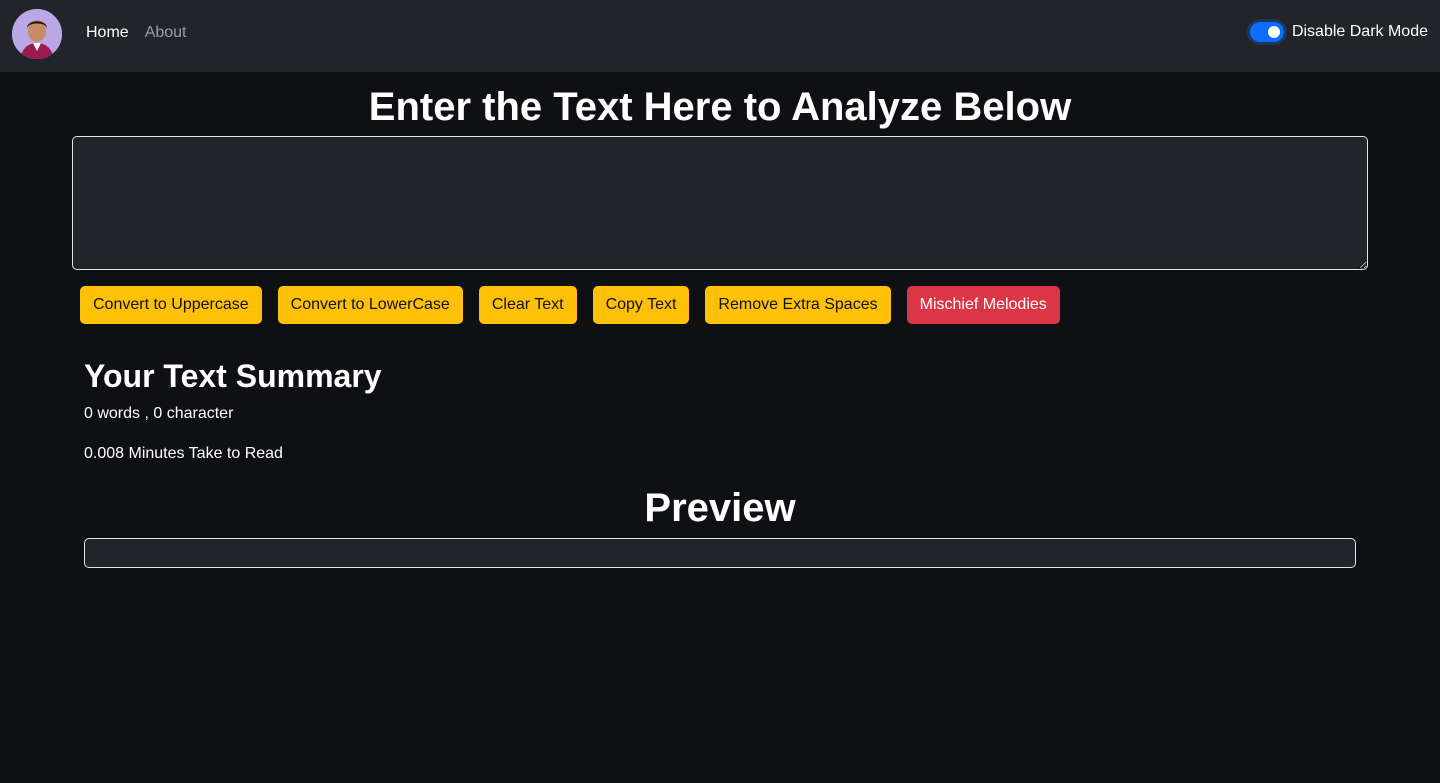  What do you see at coordinates (983, 305) in the screenshot?
I see `mischief-melodies-button: Mischief Melodies` at bounding box center [983, 305].